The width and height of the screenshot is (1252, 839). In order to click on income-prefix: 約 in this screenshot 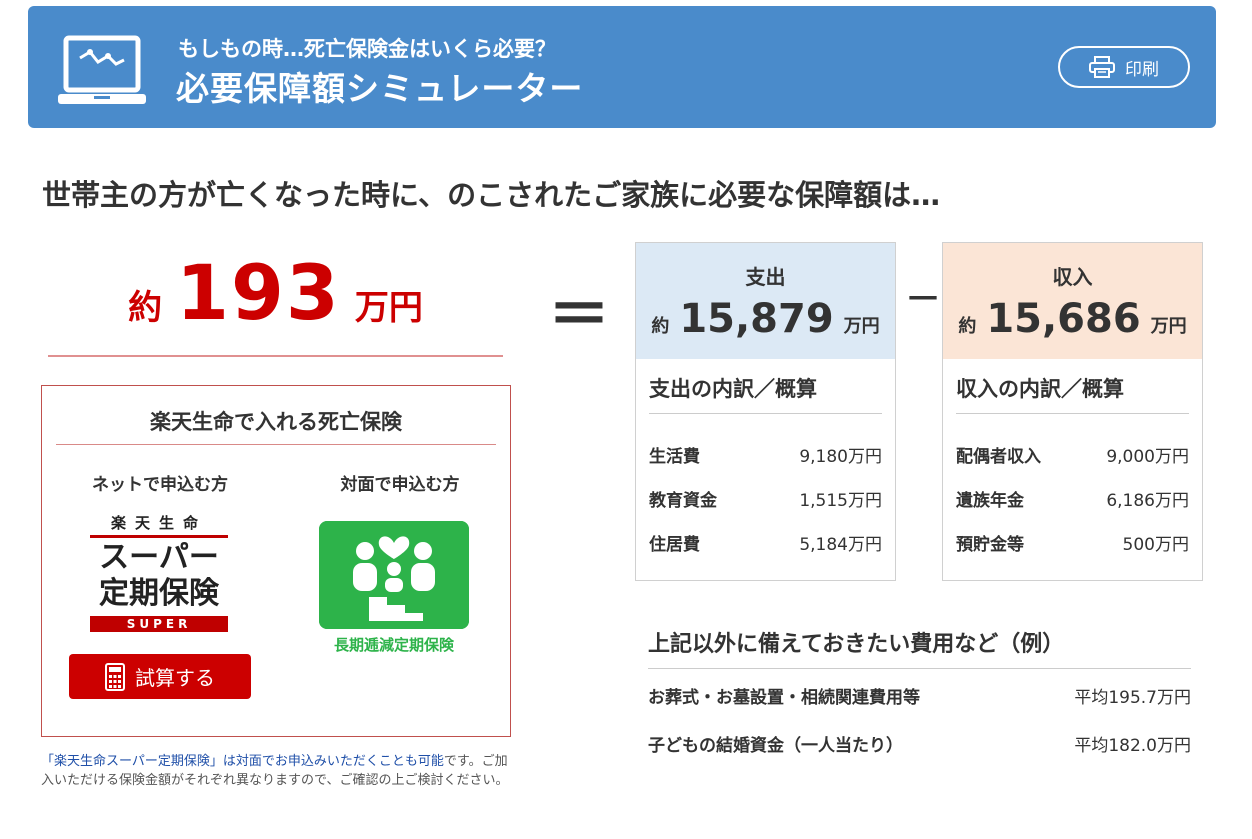, I will do `click(967, 326)`.